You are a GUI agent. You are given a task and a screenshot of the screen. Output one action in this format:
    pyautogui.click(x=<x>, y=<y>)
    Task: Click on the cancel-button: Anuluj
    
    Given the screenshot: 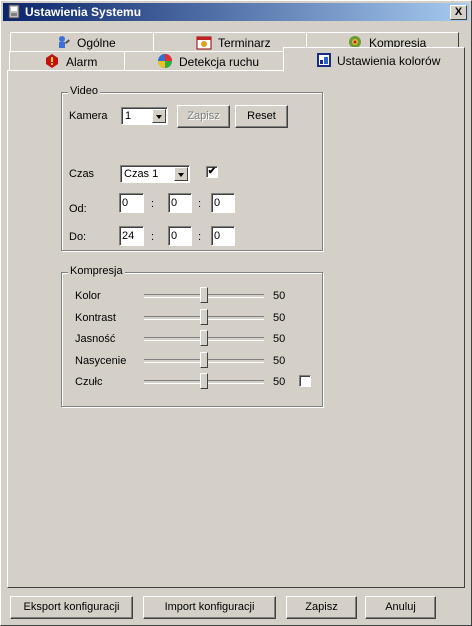 What is the action you would take?
    pyautogui.click(x=400, y=607)
    